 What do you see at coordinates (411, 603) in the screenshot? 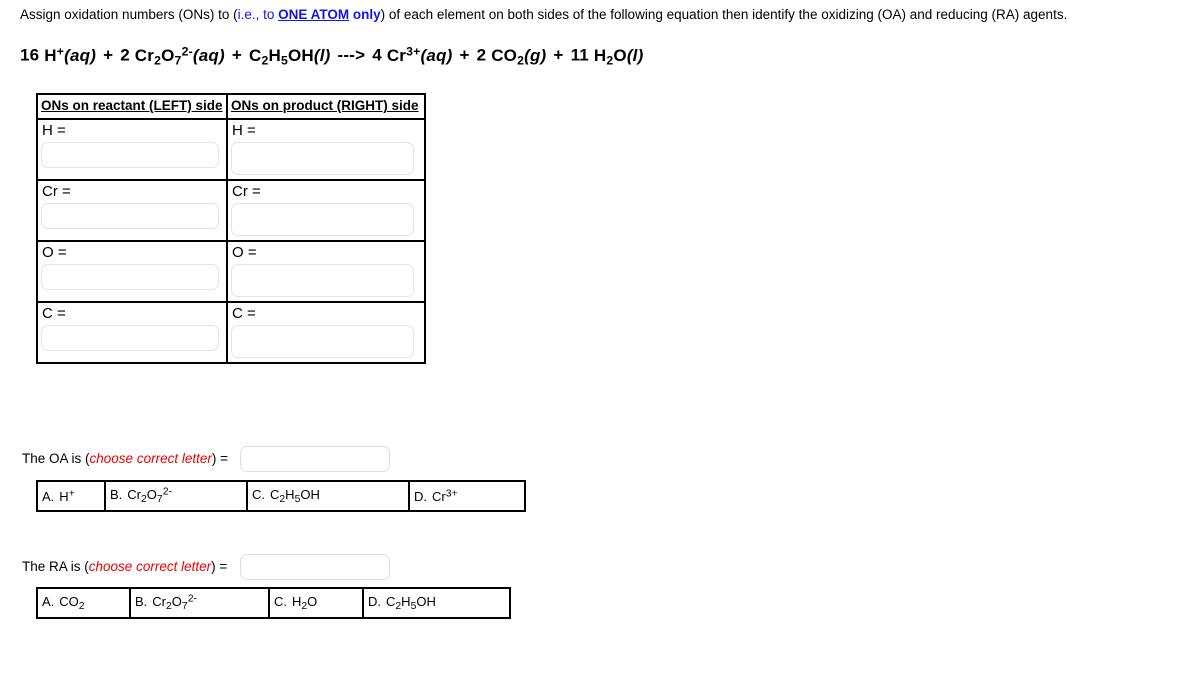
I see `ra-choice-d-formula: C2H5OH` at bounding box center [411, 603].